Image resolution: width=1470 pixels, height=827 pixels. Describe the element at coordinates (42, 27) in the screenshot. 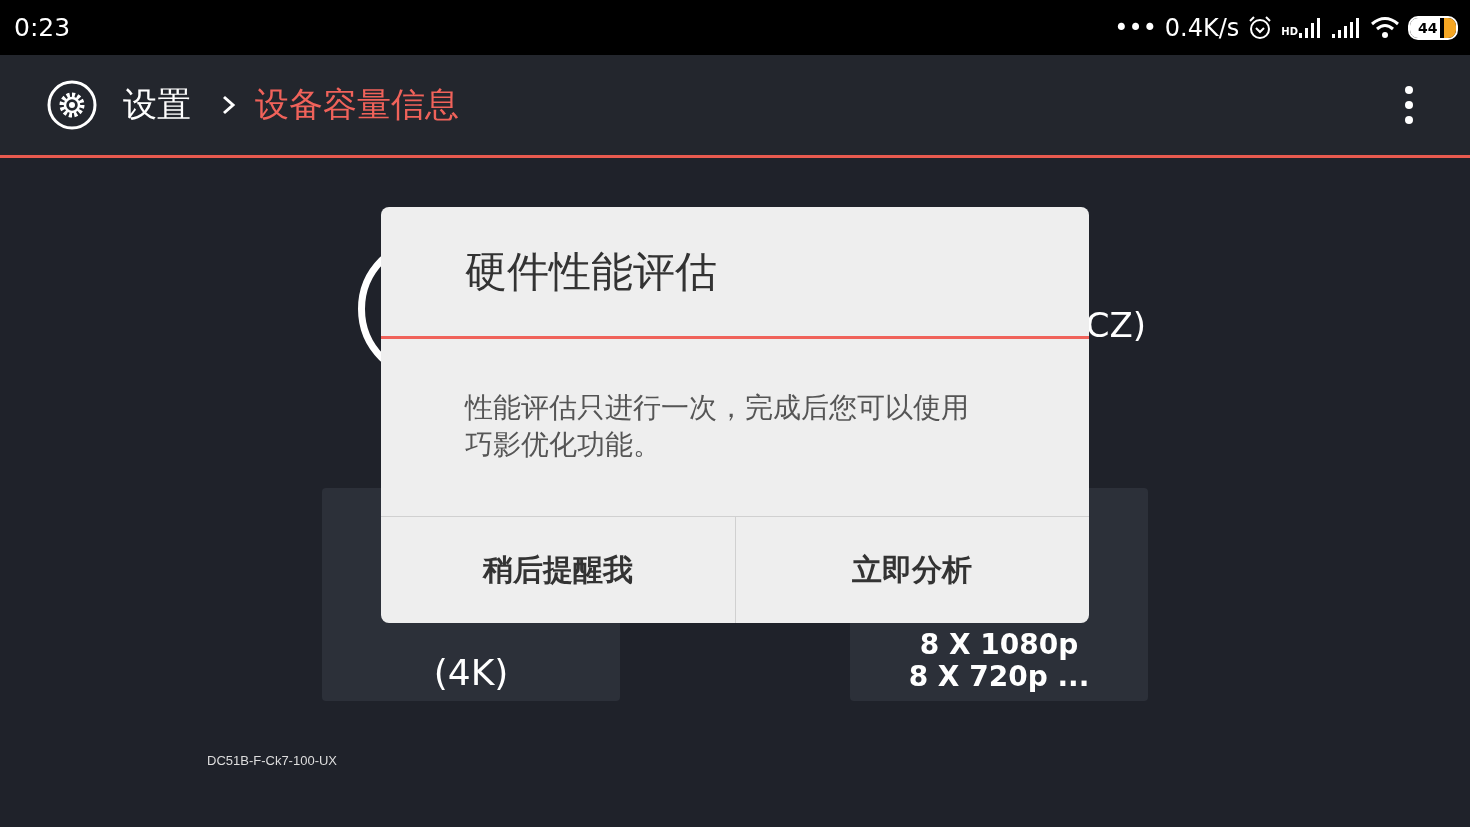

I see `status-time: 0:23` at that location.